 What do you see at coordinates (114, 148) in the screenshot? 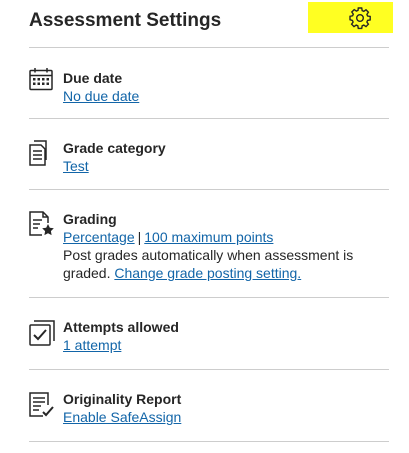
I see `grade-category-label: Grade category` at bounding box center [114, 148].